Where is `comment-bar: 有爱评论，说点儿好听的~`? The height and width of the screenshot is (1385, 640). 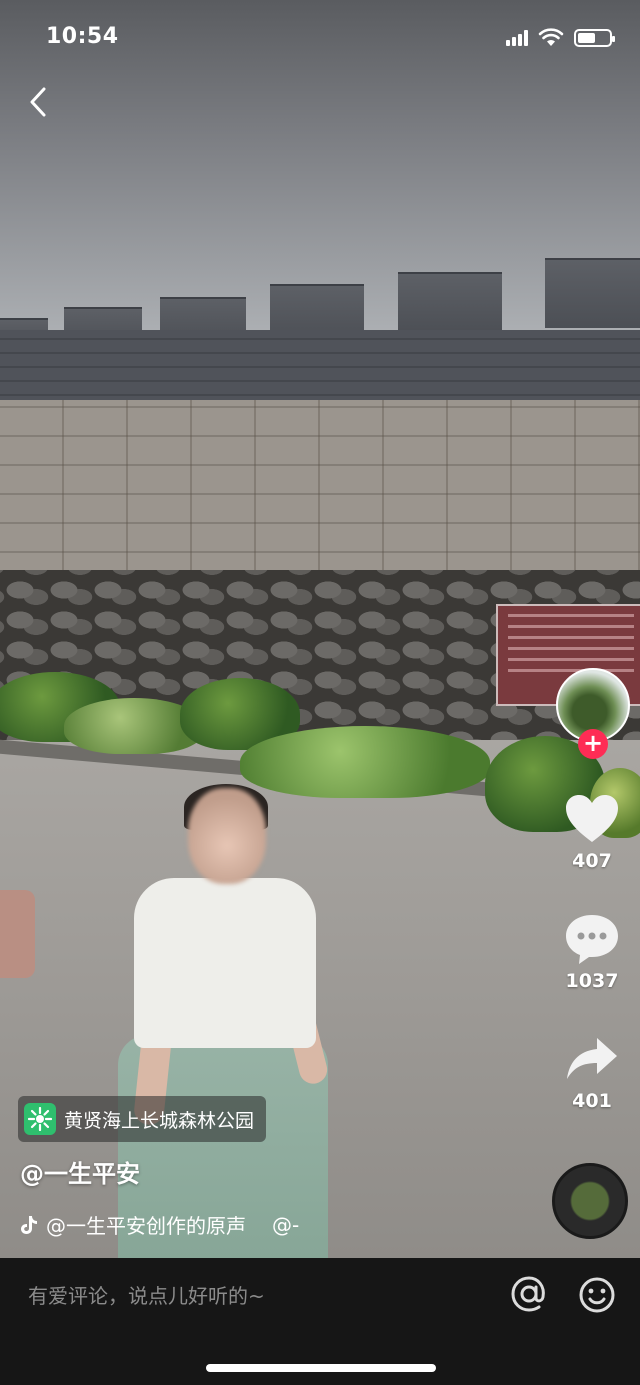
comment-bar: 有爱评论，说点儿好听的~ is located at coordinates (320, 1321).